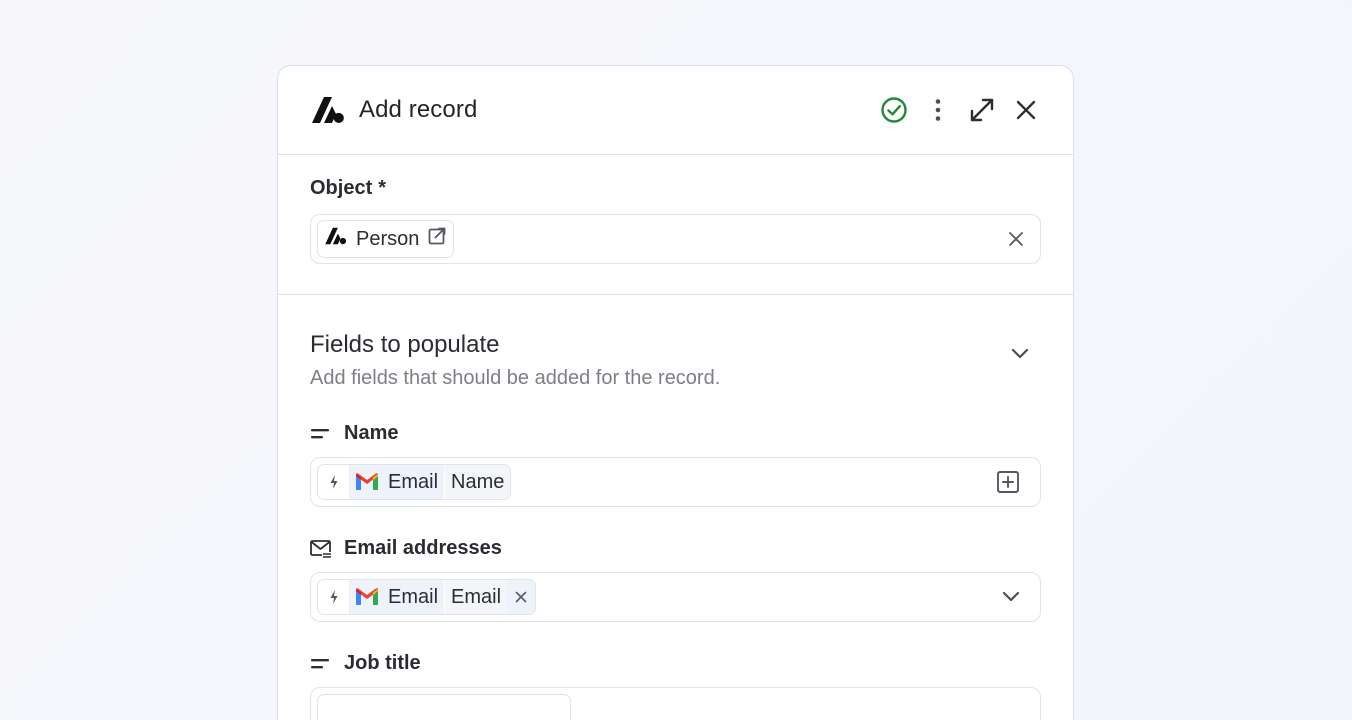  I want to click on field-job-title: Job title, so click(675, 686).